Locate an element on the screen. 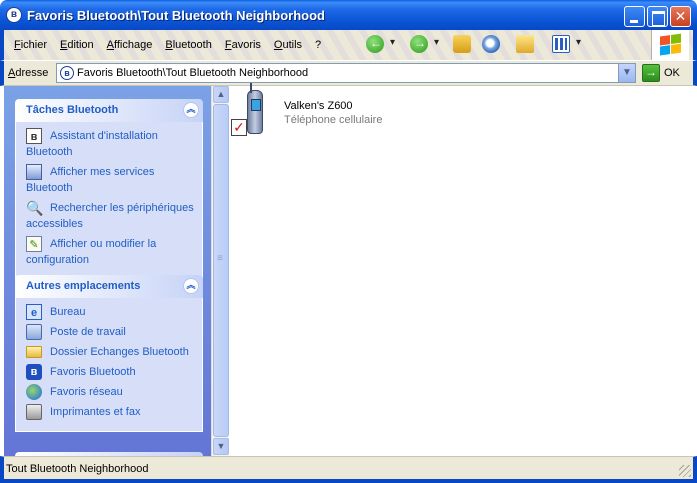  windows-logo is located at coordinates (670, 45).